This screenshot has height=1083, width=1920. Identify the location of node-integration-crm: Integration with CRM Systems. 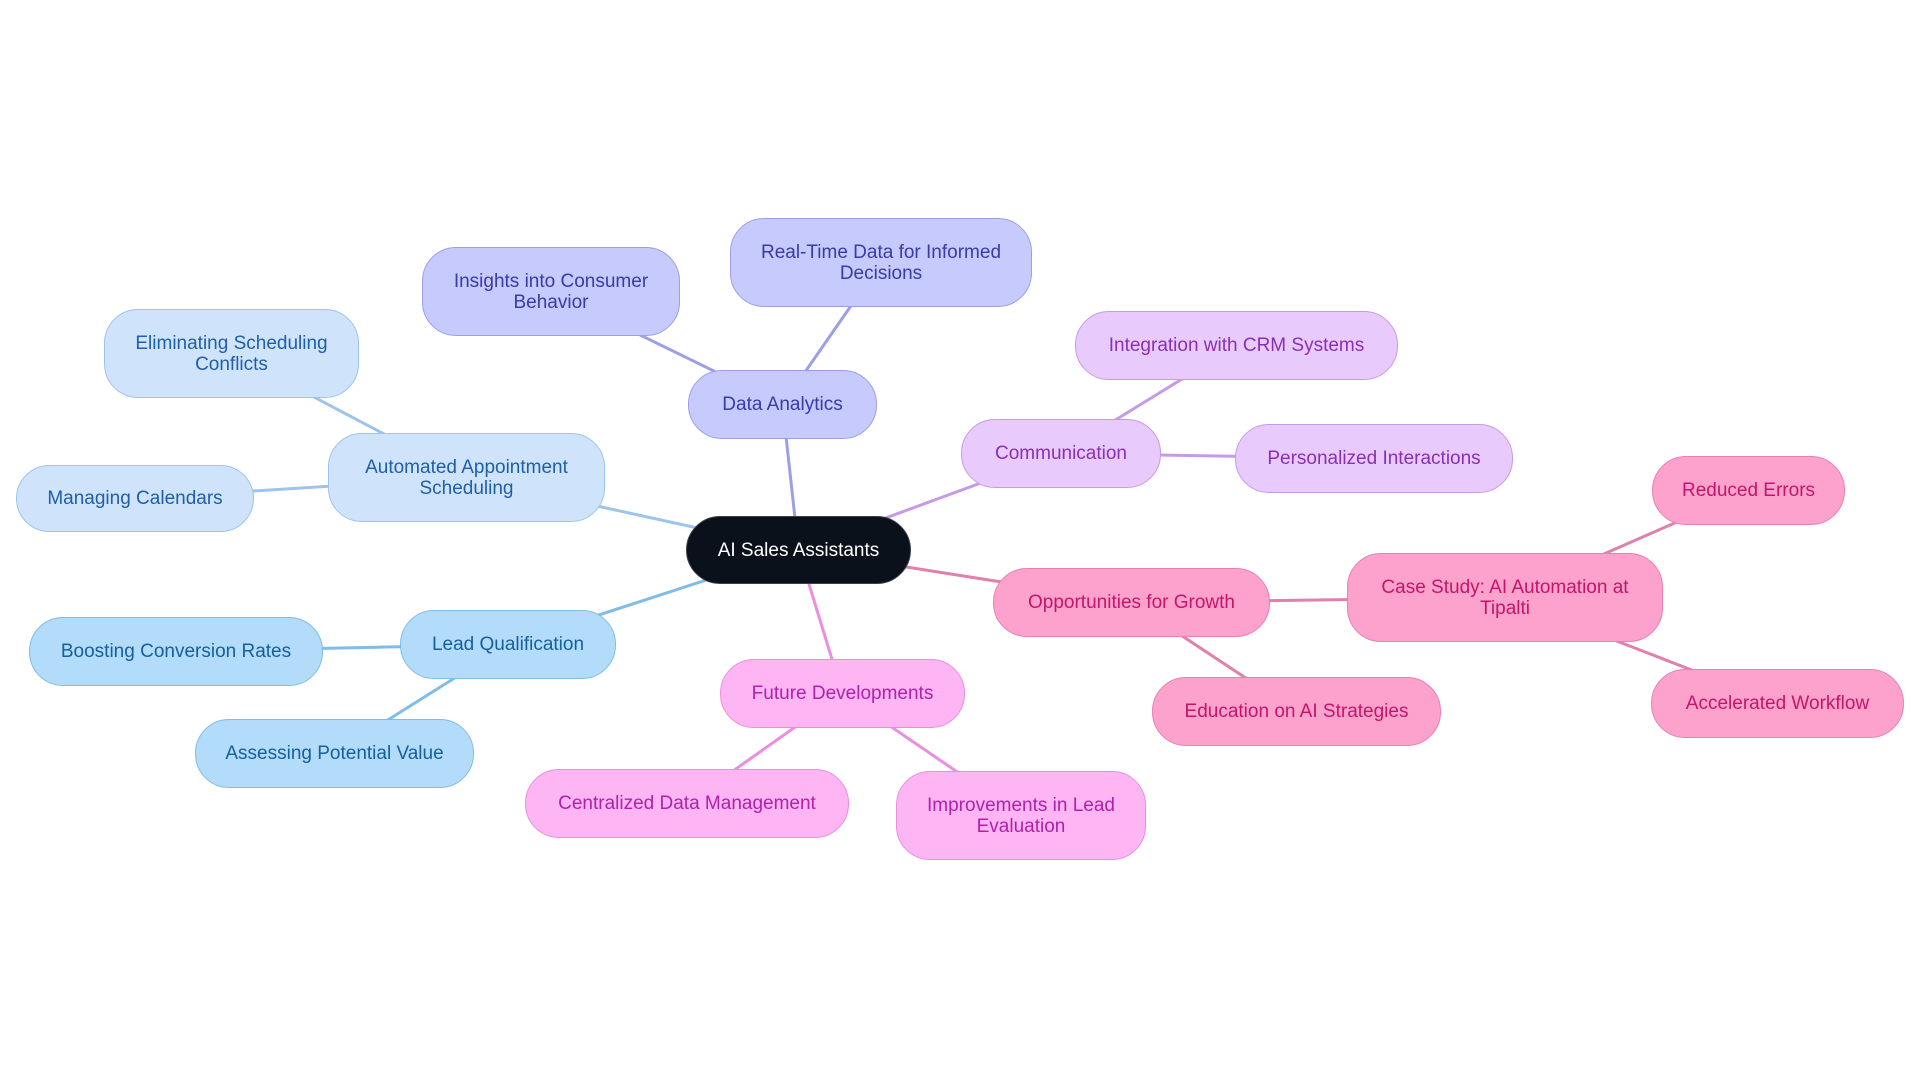
(1236, 345).